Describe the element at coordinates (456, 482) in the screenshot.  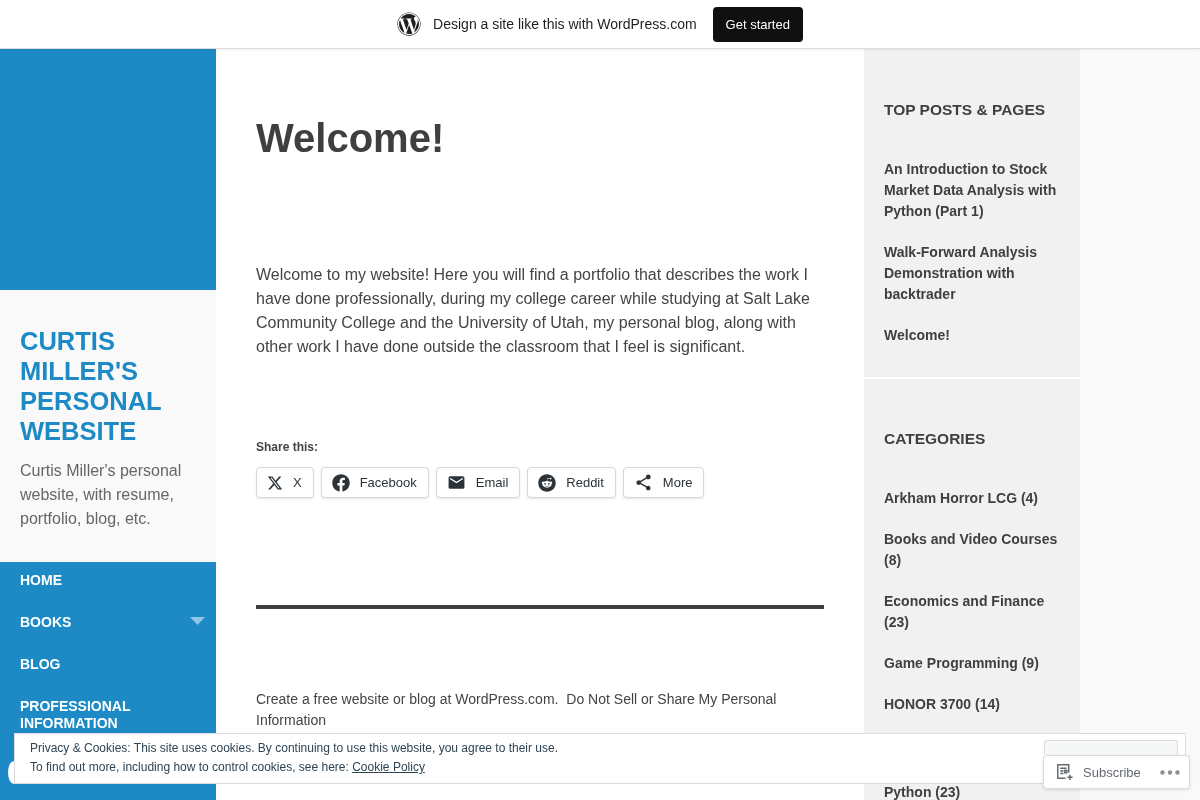
I see `envelope-icon` at that location.